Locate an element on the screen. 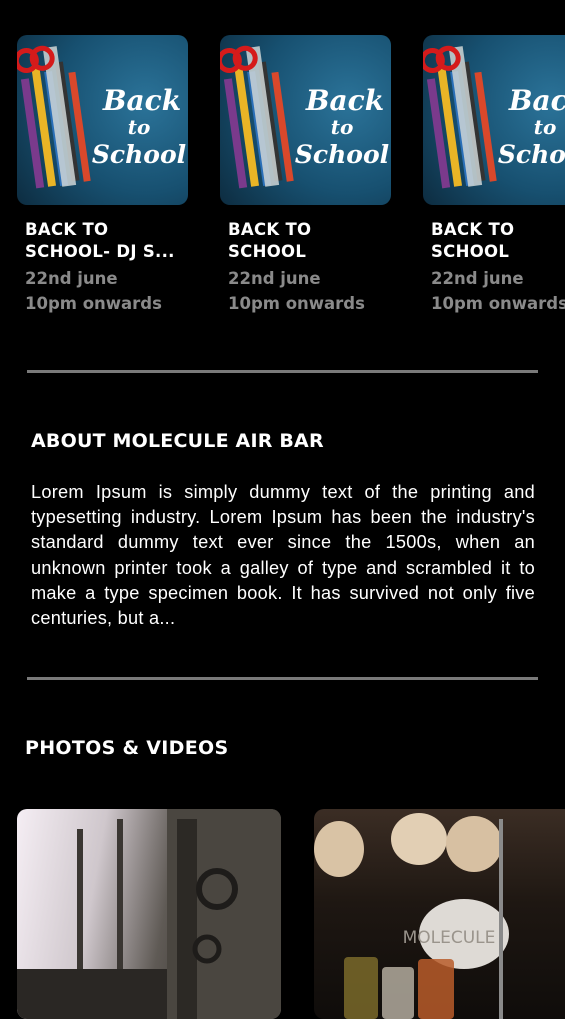 The height and width of the screenshot is (1019, 565). photo-thumbnail-interior is located at coordinates (149, 914).